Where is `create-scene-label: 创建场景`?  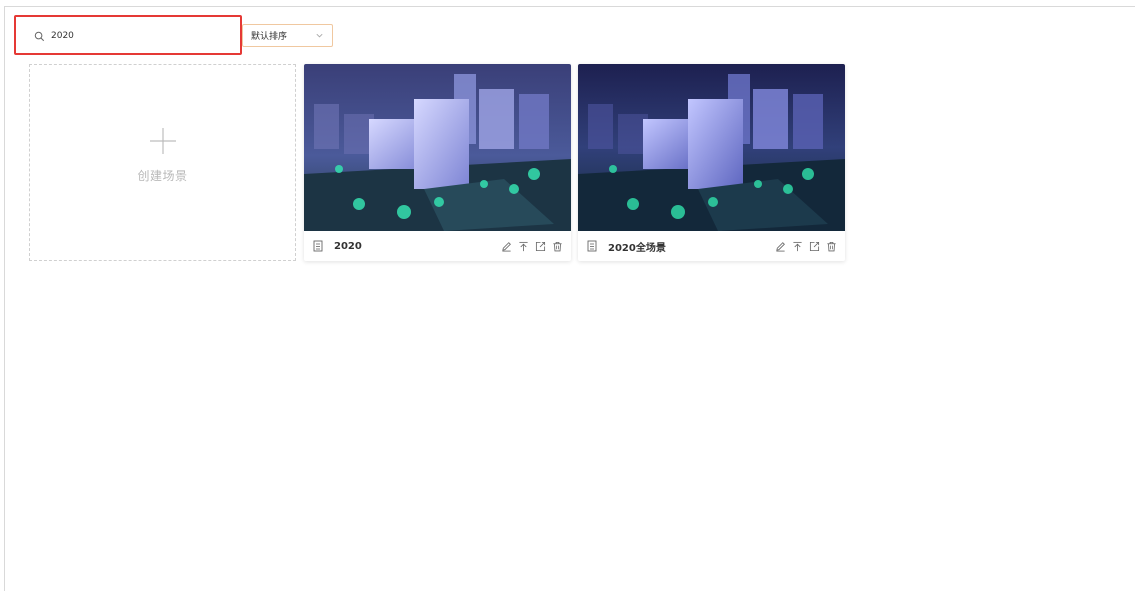 create-scene-label: 创建场景 is located at coordinates (162, 176).